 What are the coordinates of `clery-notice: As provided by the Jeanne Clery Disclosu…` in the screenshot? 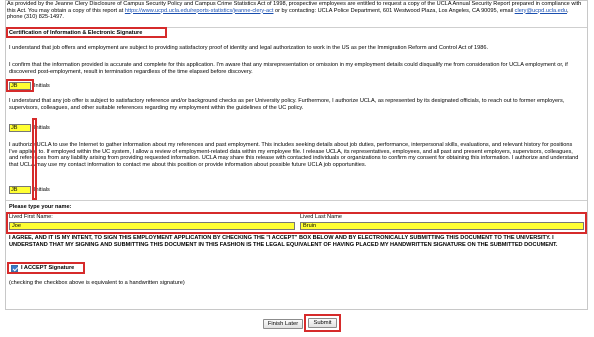 It's located at (294, 11).